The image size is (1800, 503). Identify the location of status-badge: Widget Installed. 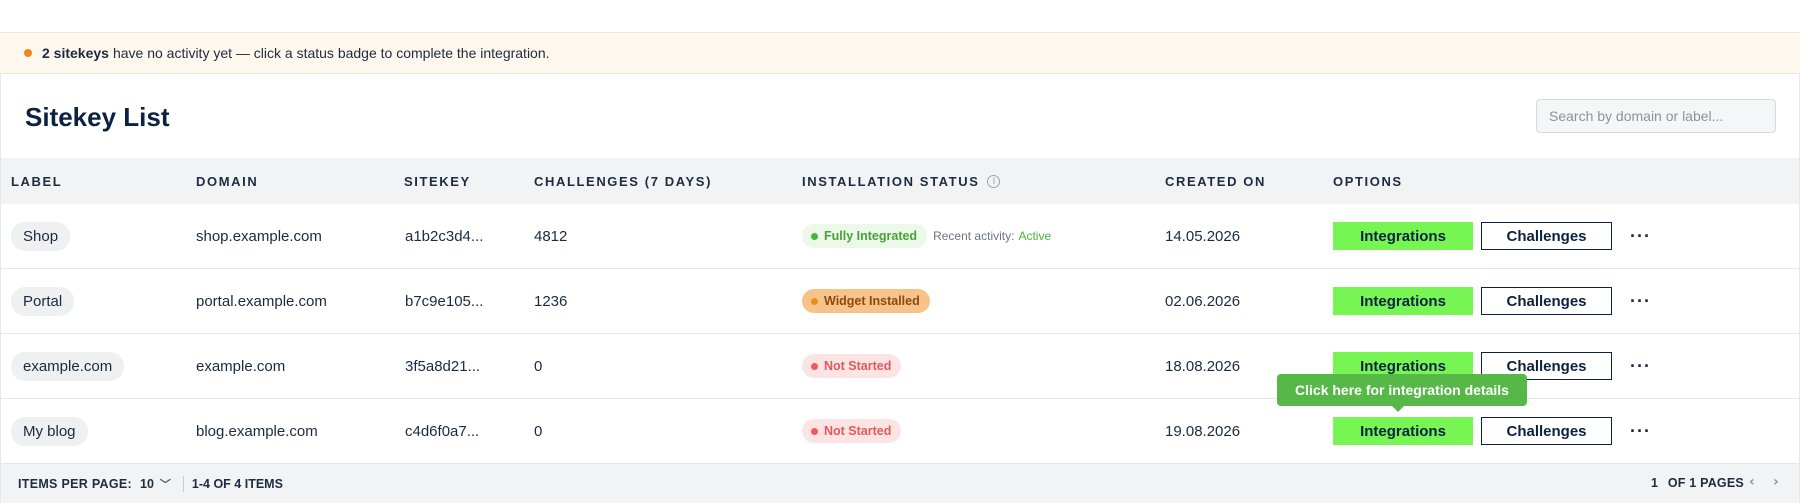
(866, 301).